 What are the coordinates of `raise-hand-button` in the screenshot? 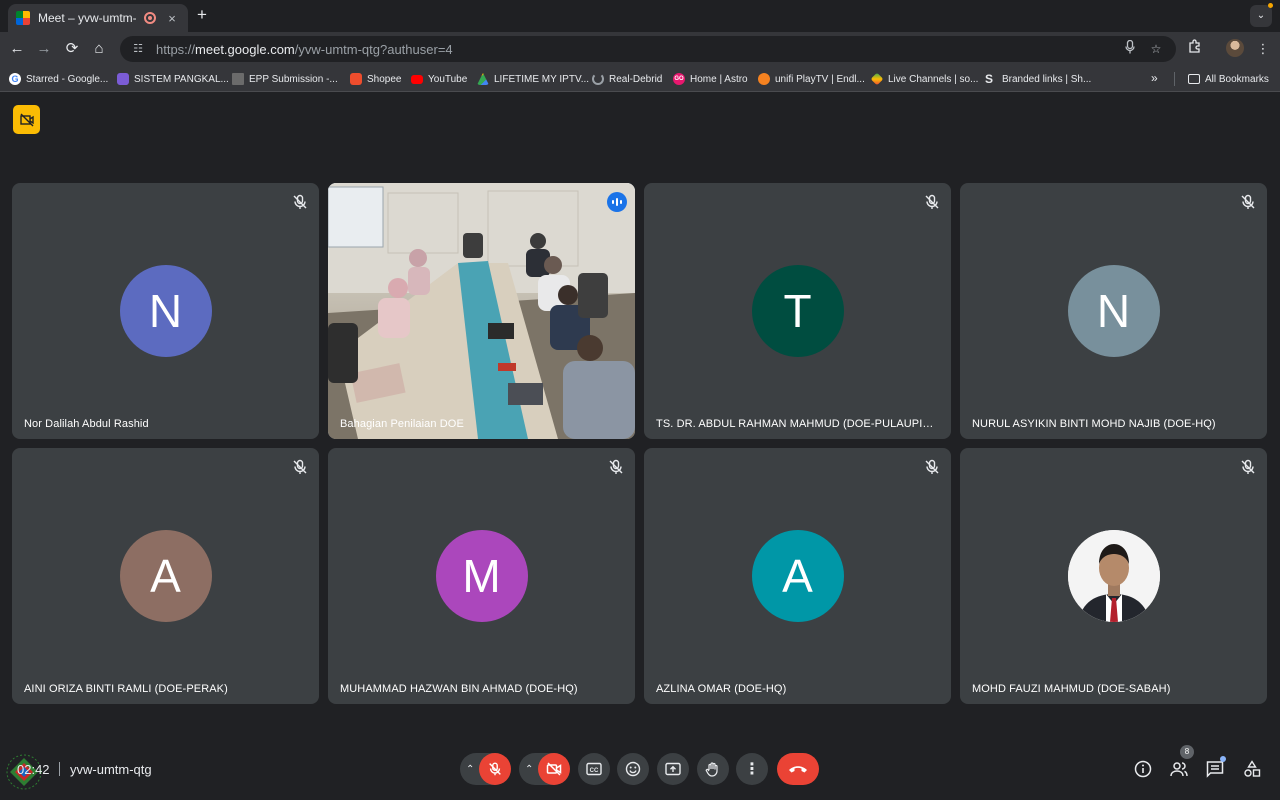 It's located at (713, 769).